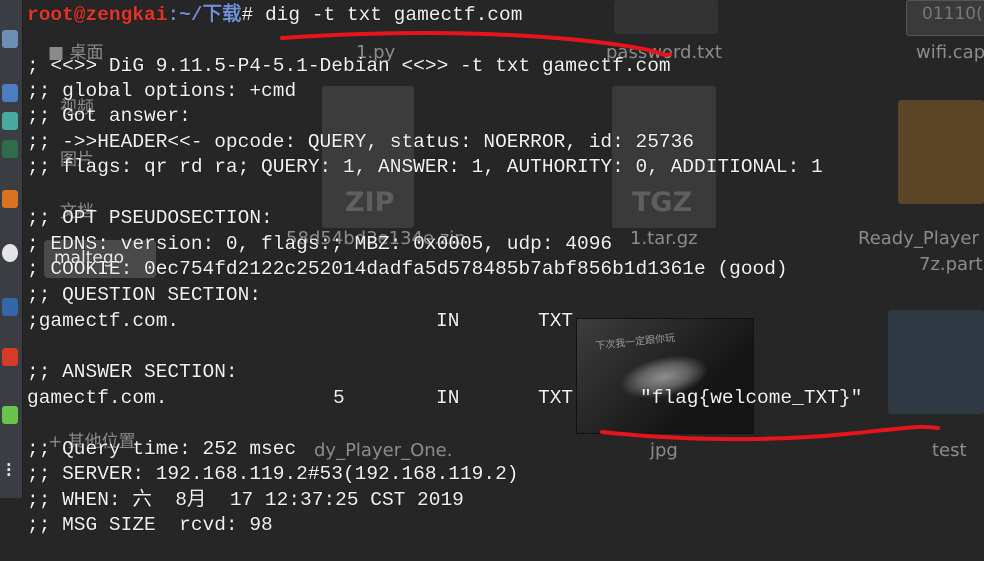  Describe the element at coordinates (10, 39) in the screenshot. I see `files-app-icon` at that location.